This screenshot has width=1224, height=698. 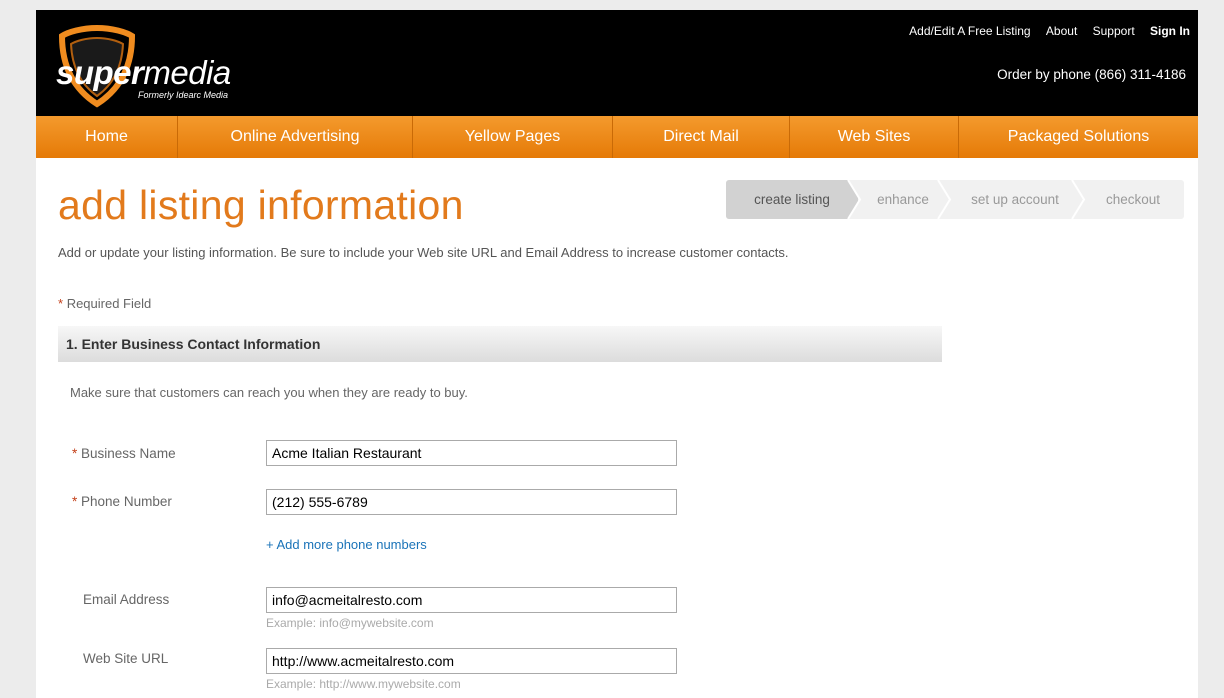 What do you see at coordinates (471, 661) in the screenshot?
I see `website-url-input` at bounding box center [471, 661].